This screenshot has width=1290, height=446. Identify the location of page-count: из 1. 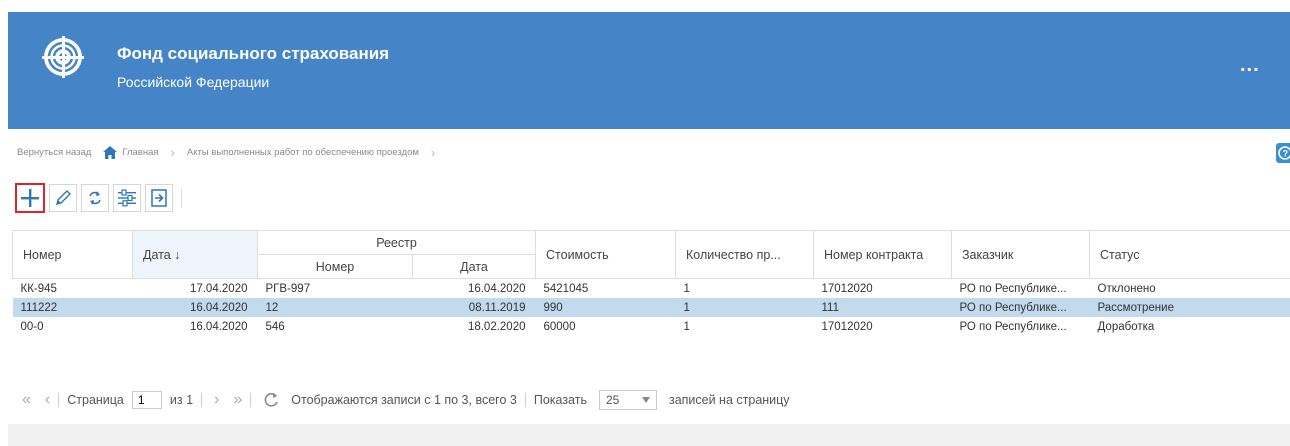
(181, 400).